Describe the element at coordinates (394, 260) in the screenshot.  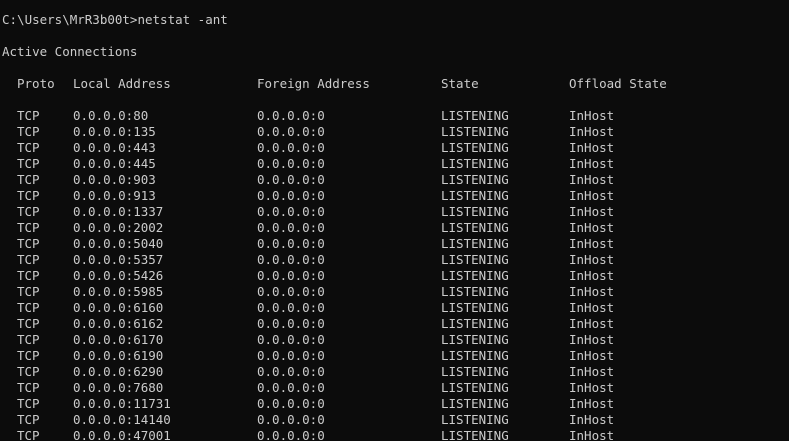
I see `table-row: TCP 0.0.0.0:5357 0.0.0.0:0 LISTENING InHost` at that location.